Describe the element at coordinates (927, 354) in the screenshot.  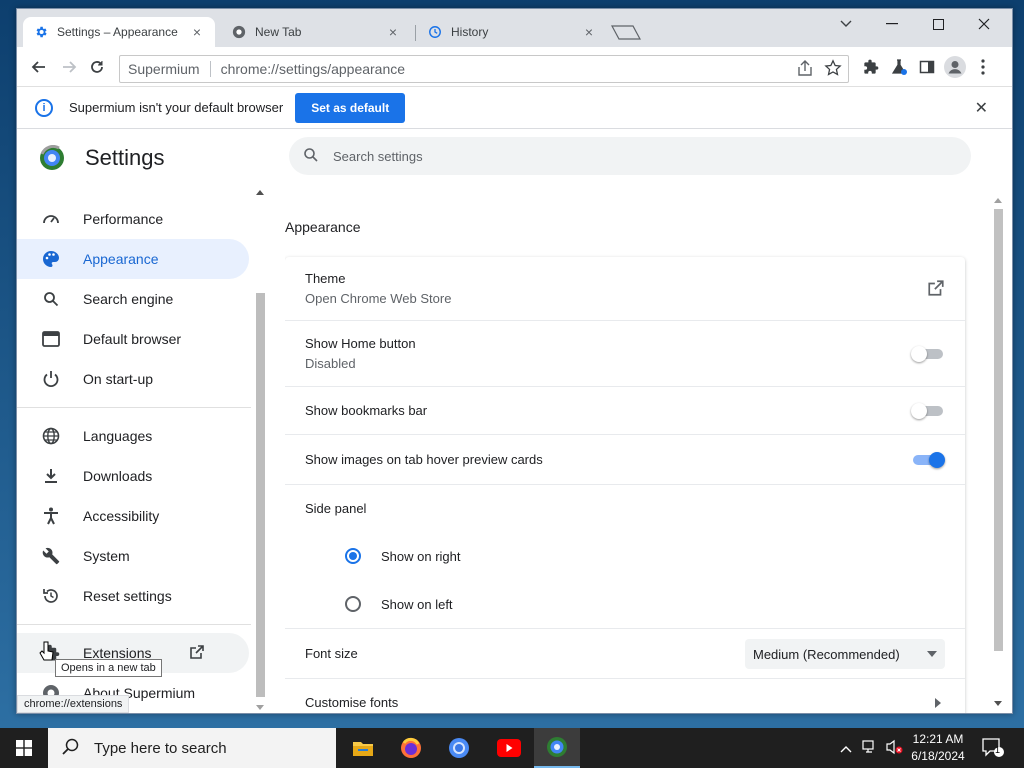
I see `home-button-toggle` at that location.